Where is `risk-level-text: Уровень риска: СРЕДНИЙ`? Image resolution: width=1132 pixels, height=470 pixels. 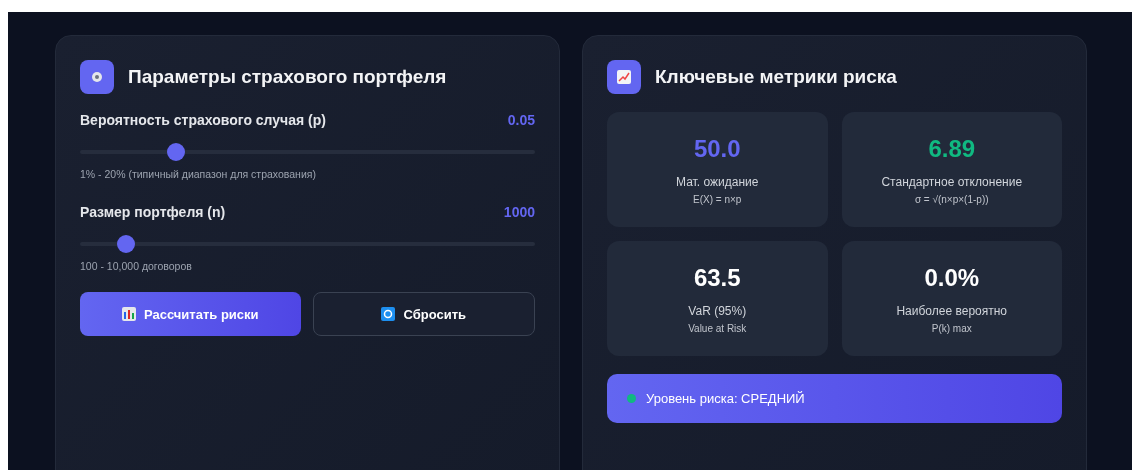
risk-level-text: Уровень риска: СРЕДНИЙ is located at coordinates (725, 398).